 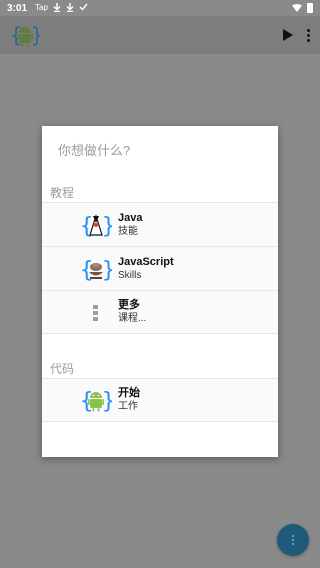 What do you see at coordinates (94, 150) in the screenshot?
I see `dialog-title: 你想做什么?` at bounding box center [94, 150].